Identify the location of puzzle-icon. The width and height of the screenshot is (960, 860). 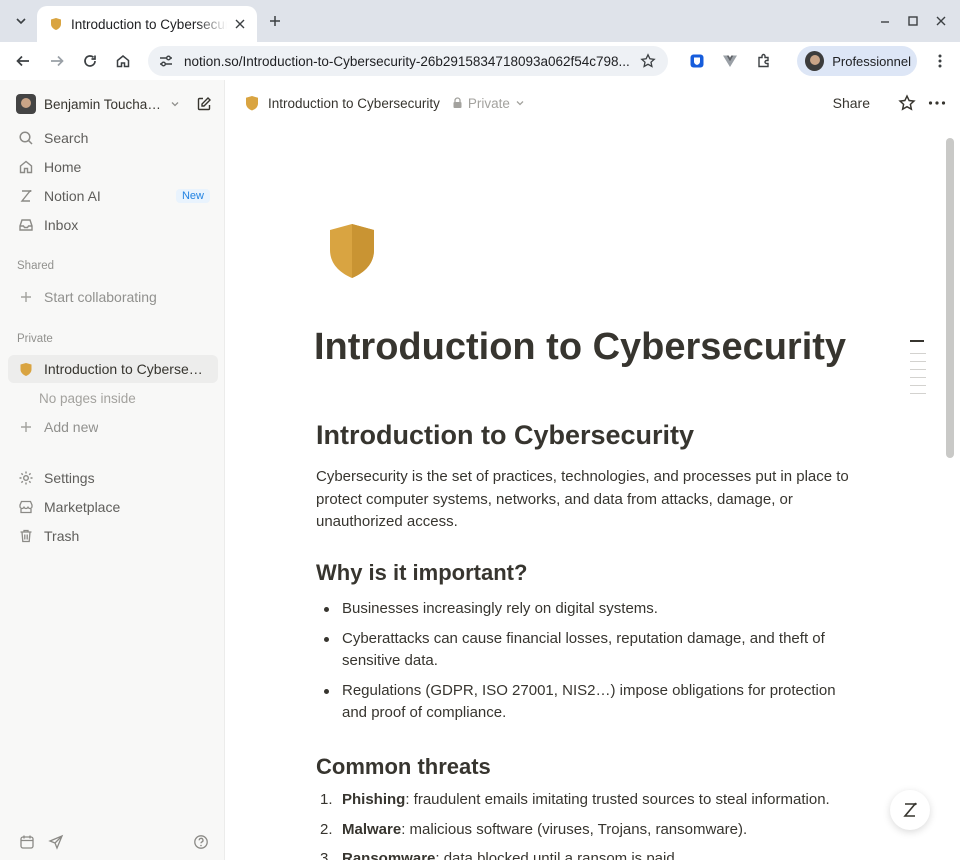
(763, 60).